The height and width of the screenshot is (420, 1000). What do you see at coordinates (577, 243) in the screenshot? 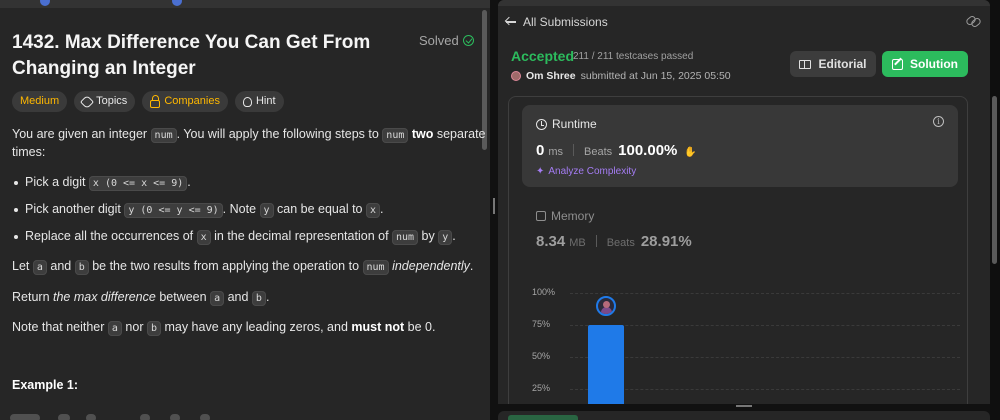
I see `memory-unit: MB` at bounding box center [577, 243].